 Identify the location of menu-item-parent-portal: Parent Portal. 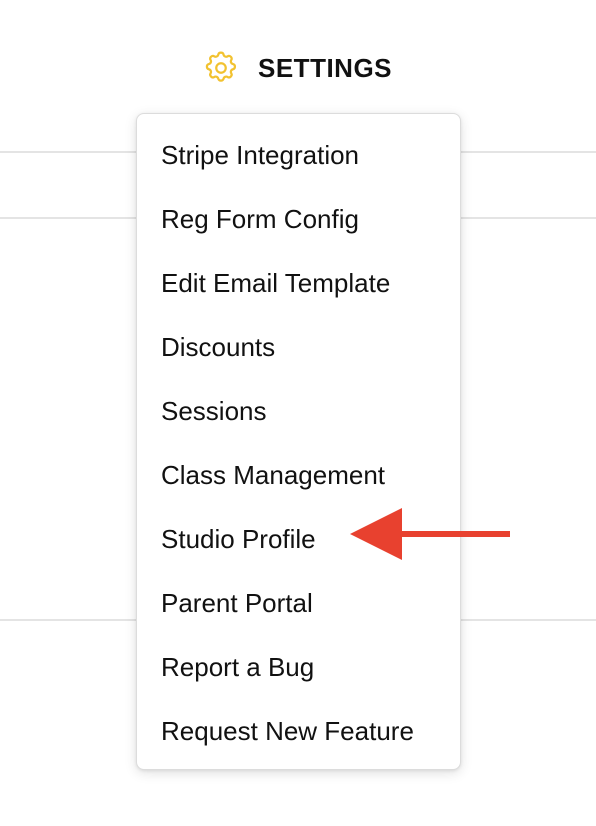
(298, 603).